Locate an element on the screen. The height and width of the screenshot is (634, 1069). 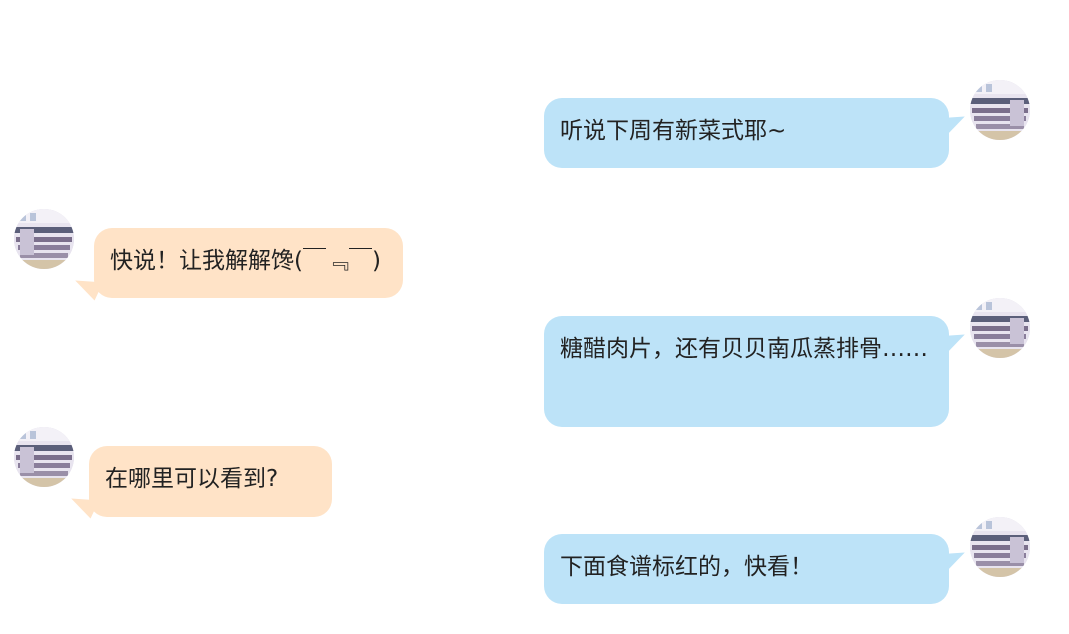
message-bubble-right: 下面食谱标红的，快看！ is located at coordinates (746, 569).